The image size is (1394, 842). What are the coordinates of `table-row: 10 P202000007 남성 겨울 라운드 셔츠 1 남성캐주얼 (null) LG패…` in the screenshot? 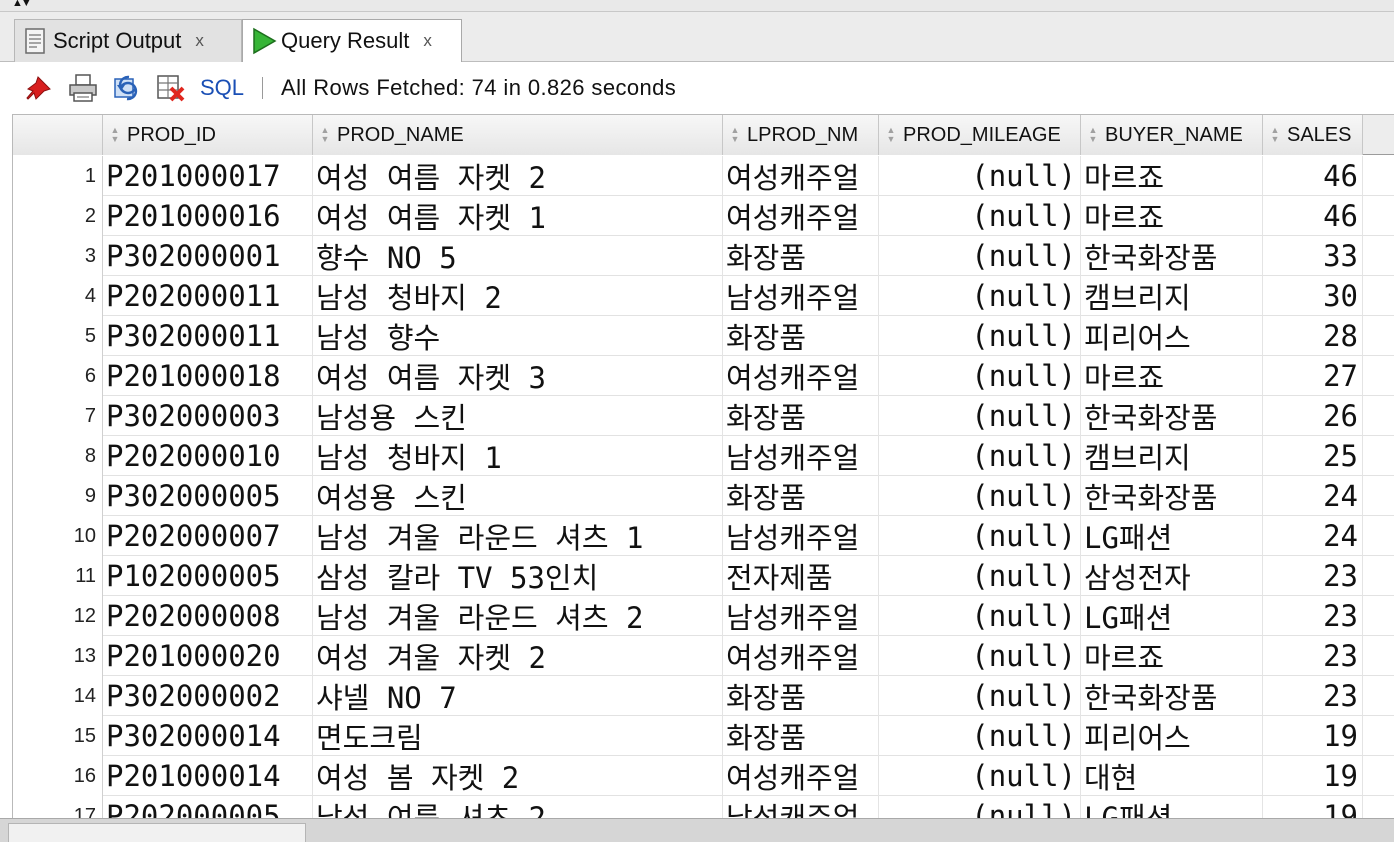 It's located at (703, 536).